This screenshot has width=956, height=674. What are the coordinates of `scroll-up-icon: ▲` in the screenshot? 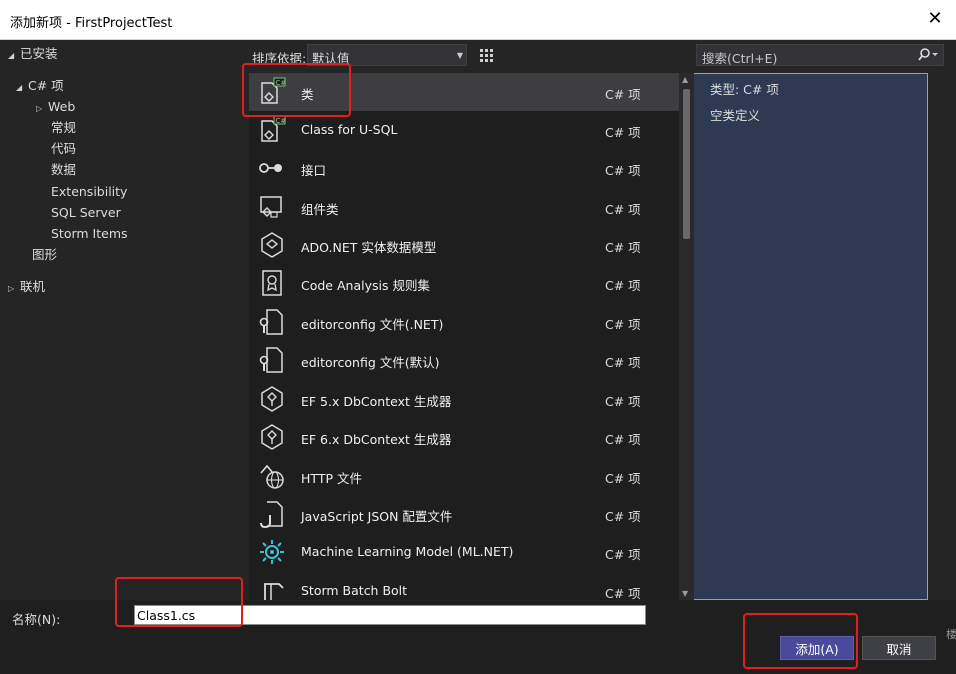 It's located at (685, 79).